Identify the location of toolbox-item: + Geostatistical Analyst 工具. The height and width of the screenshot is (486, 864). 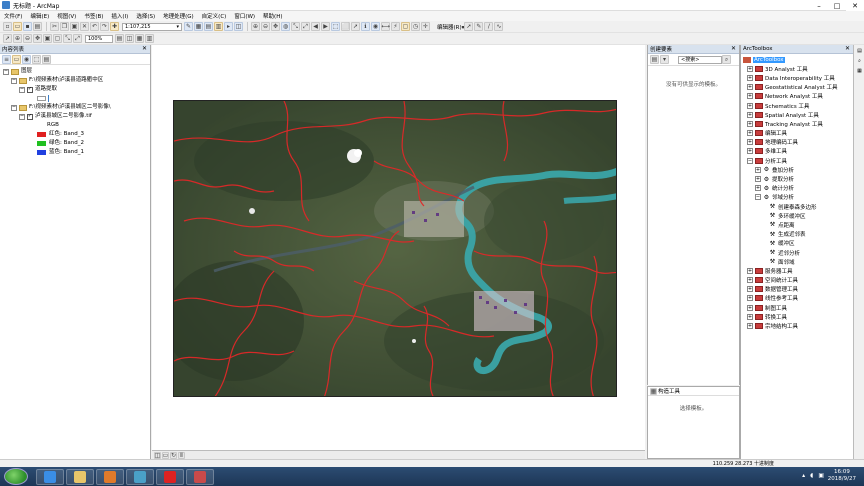
(797, 87).